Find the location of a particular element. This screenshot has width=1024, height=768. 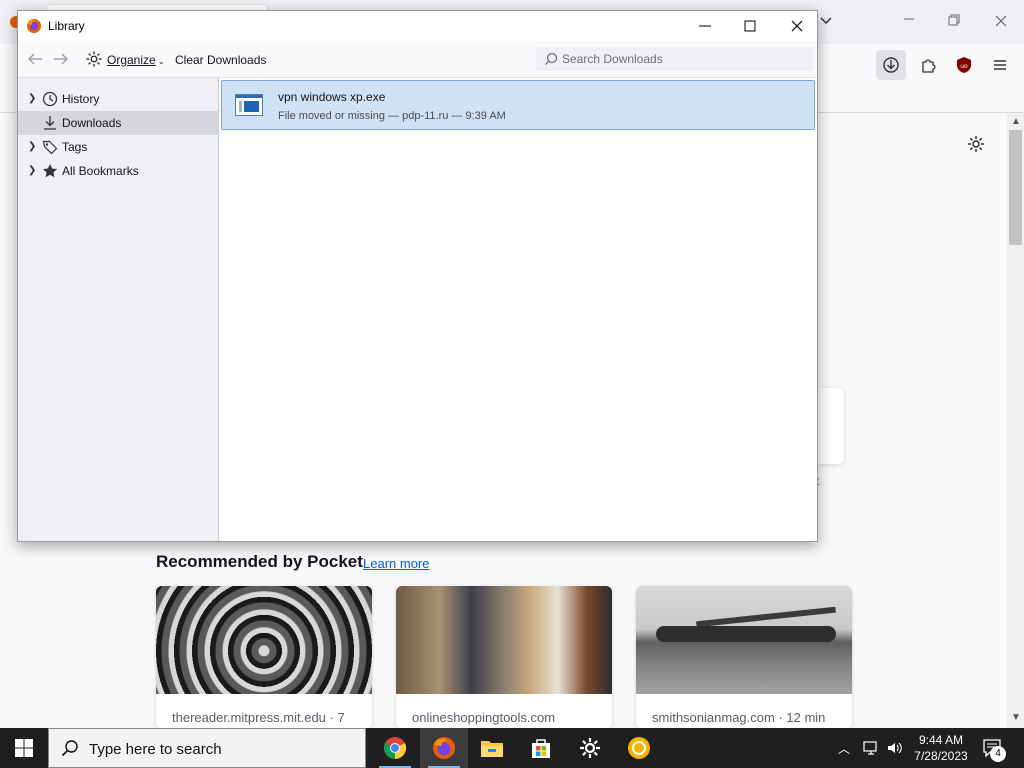

organize-gear-icon is located at coordinates (94, 59).